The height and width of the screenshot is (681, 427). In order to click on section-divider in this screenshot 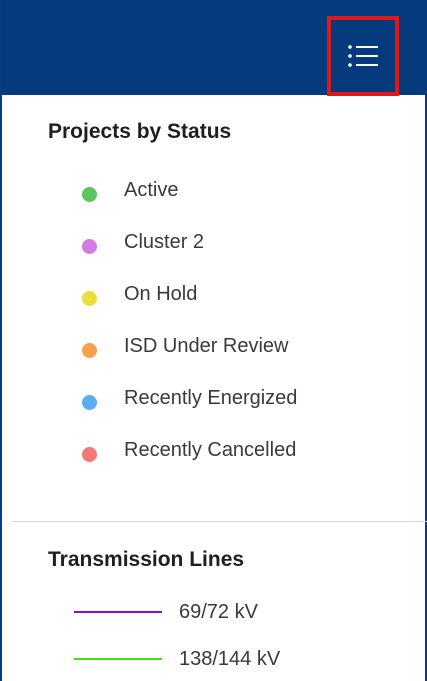, I will do `click(219, 521)`.